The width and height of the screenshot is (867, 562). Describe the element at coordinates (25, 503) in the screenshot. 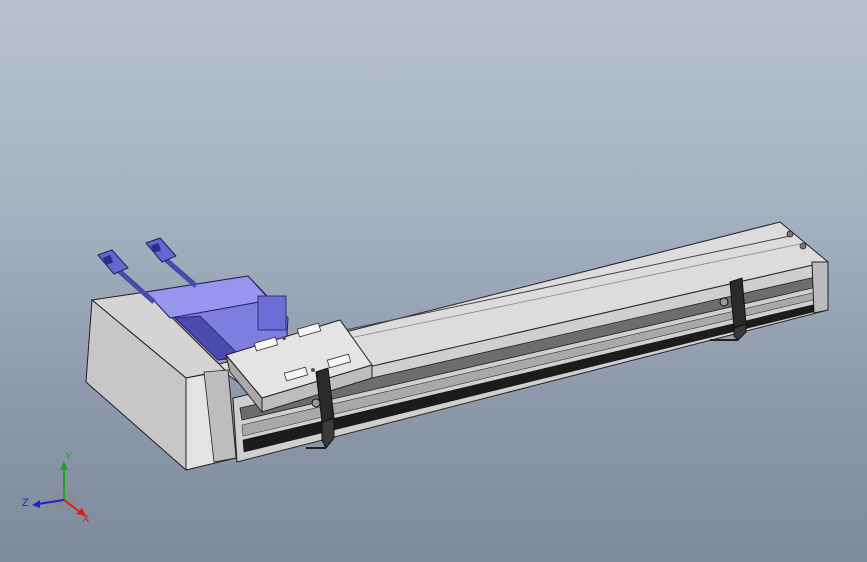

I see `z-axis-label: Z` at that location.